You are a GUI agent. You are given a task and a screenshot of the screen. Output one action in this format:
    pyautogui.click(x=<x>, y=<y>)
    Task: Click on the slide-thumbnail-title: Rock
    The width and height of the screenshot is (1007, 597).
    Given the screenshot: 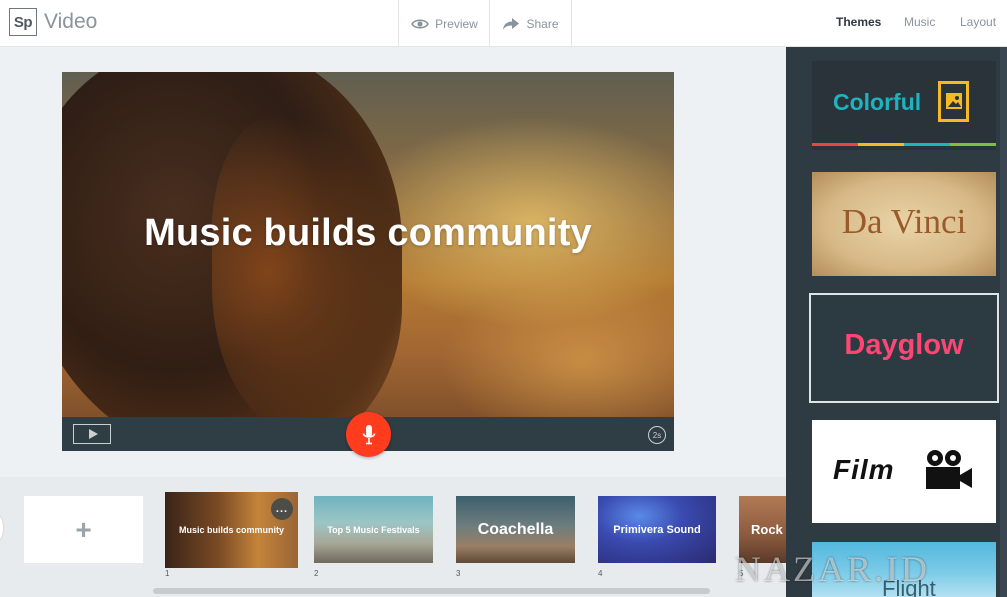 What is the action you would take?
    pyautogui.click(x=767, y=529)
    